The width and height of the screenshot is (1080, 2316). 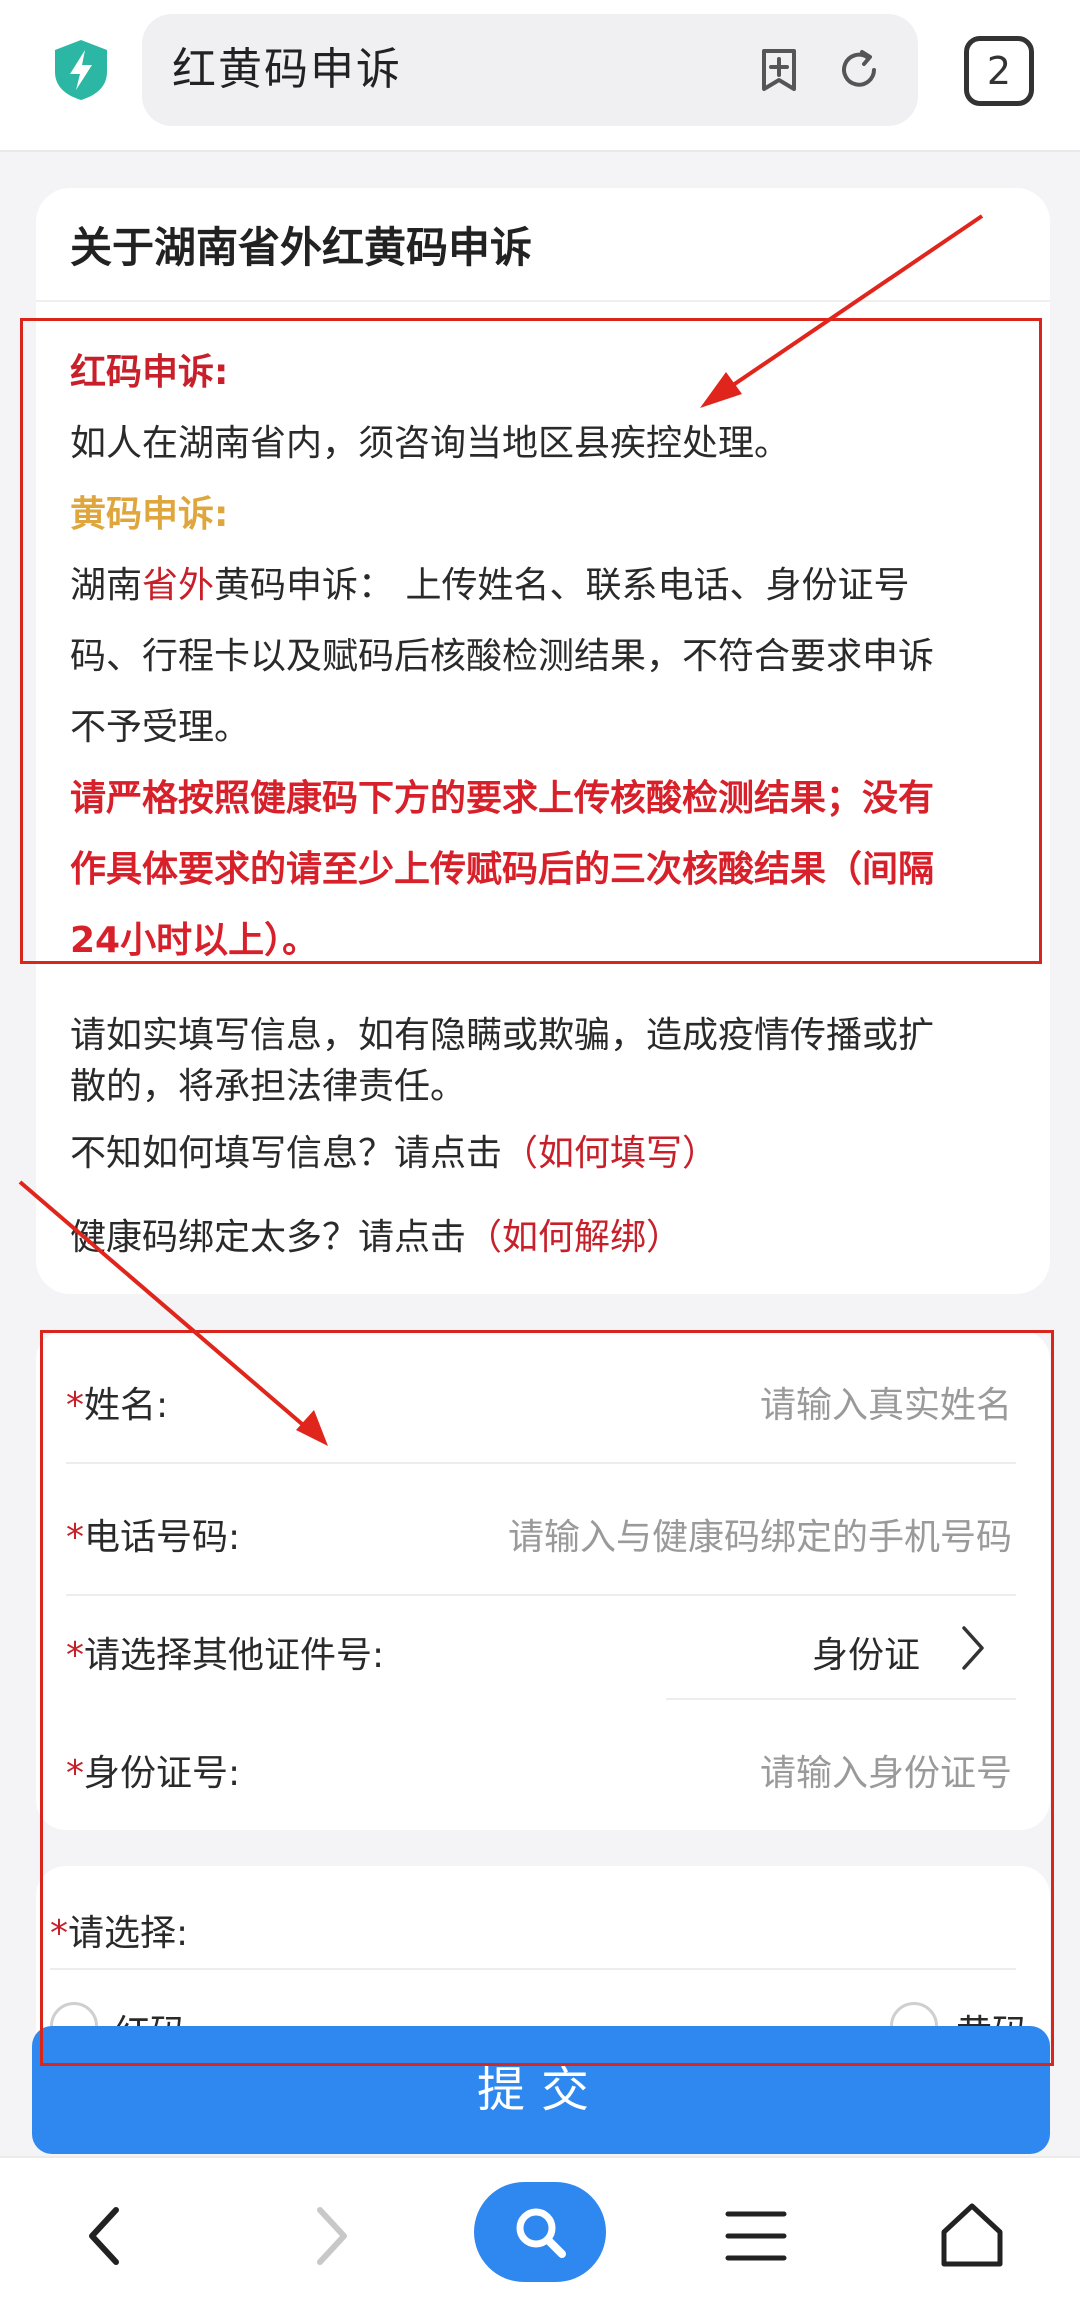 I want to click on name-label: *姓名:, so click(x=117, y=1405).